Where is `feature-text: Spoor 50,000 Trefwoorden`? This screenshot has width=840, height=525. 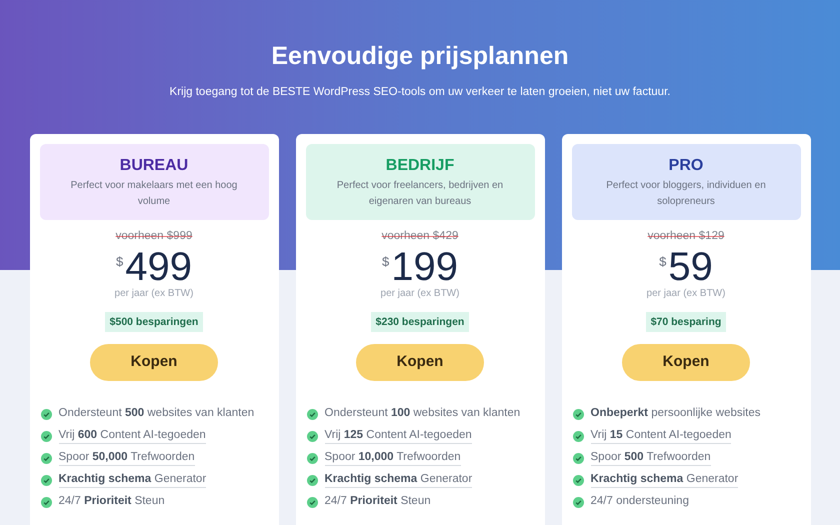 feature-text: Spoor 50,000 Trefwoorden is located at coordinates (126, 458).